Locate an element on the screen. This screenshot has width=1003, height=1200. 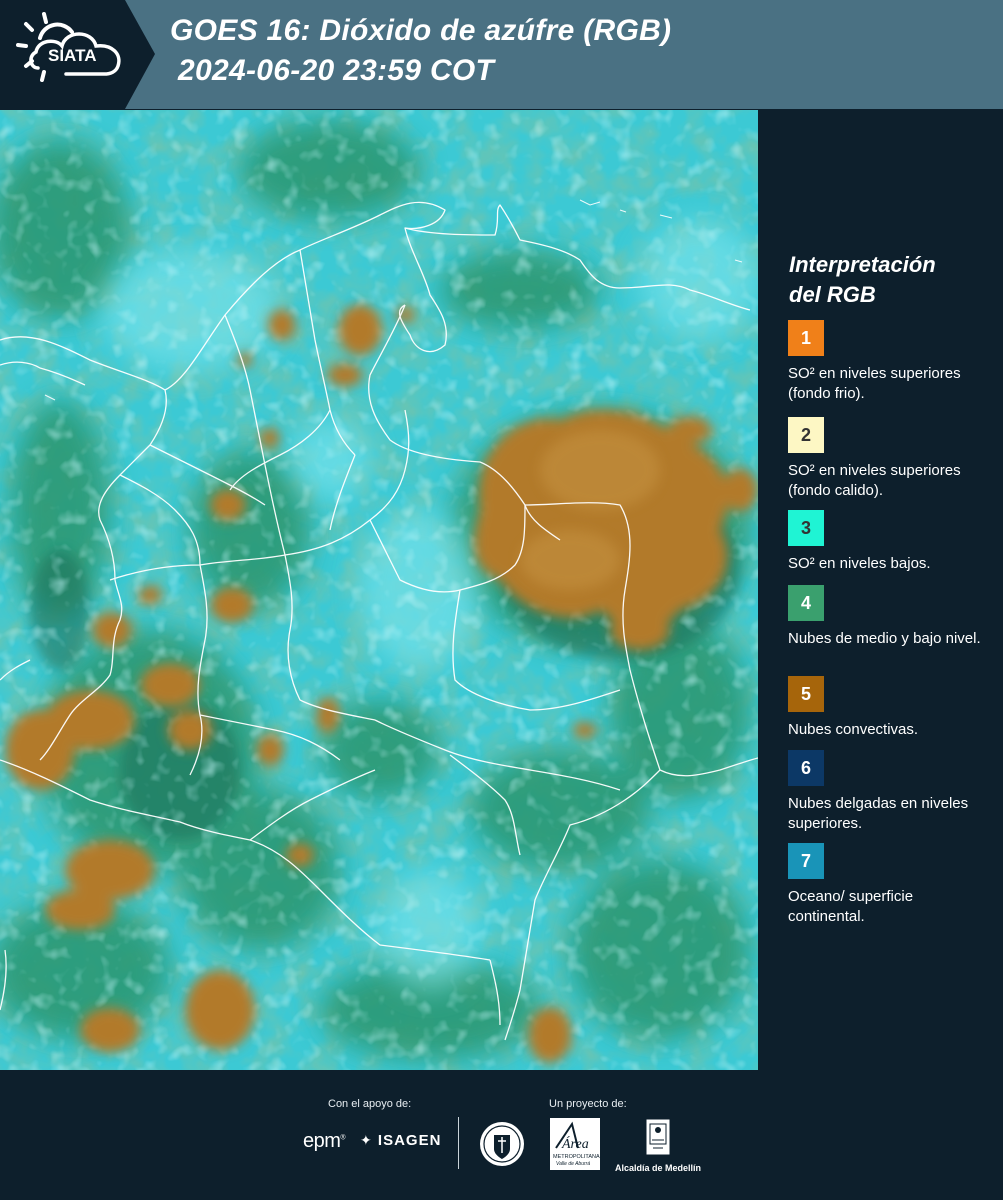
timestamp-title: 2024-06-20 23:59 COT is located at coordinates (336, 70).